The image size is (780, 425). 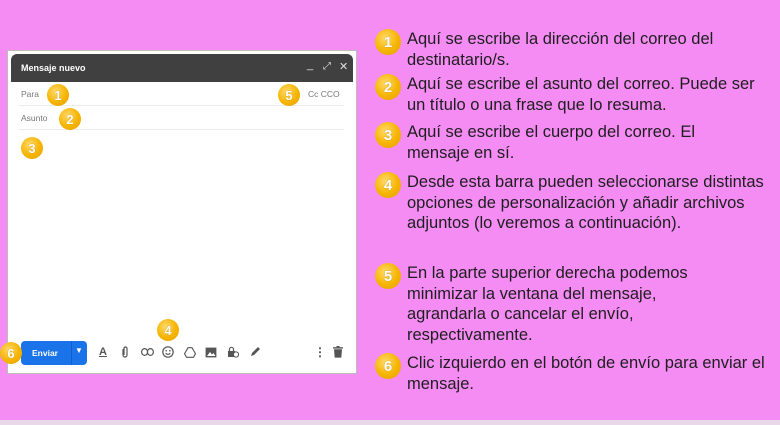 What do you see at coordinates (79, 350) in the screenshot?
I see `schedule-send-dropdown-icon: ▼` at bounding box center [79, 350].